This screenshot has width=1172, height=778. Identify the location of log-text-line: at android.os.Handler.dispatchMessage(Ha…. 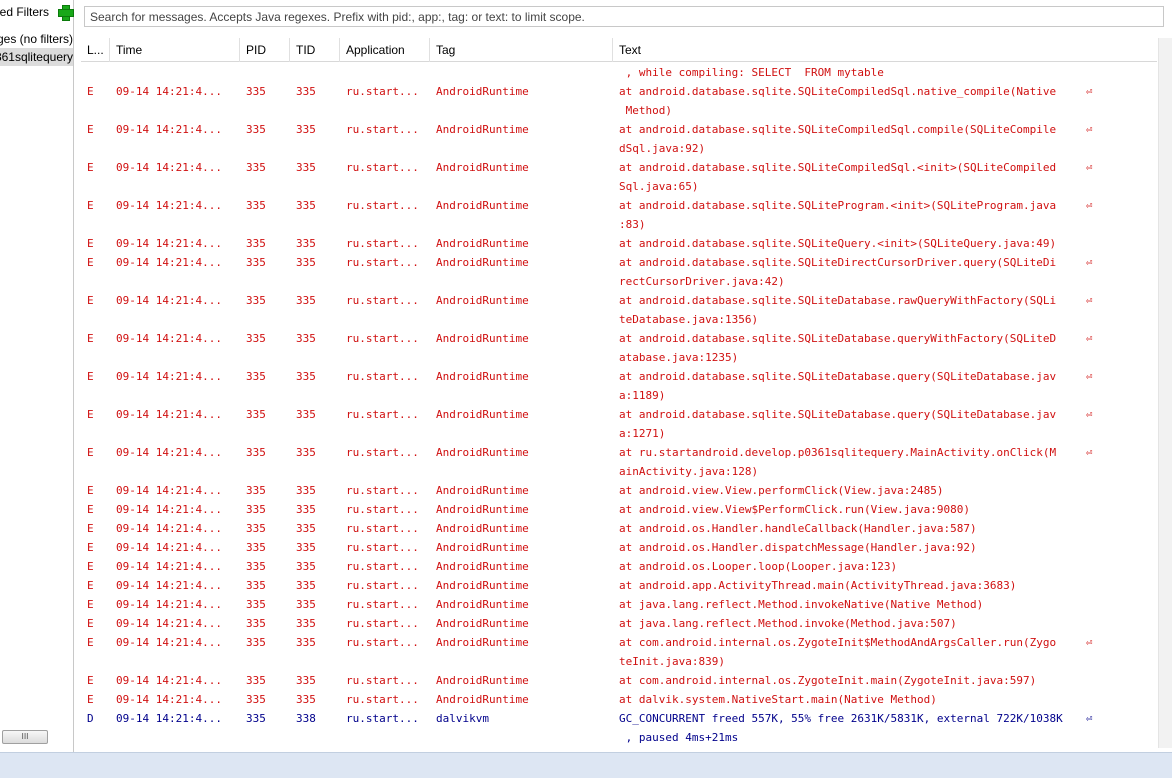
(798, 547).